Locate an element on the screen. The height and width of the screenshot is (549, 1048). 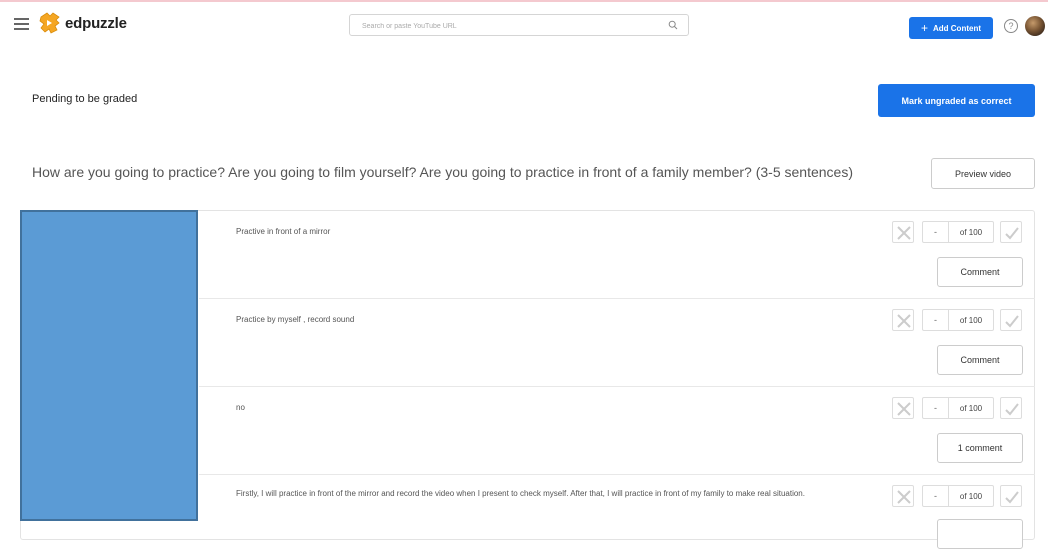
puzzle-logo-icon is located at coordinates (49, 23).